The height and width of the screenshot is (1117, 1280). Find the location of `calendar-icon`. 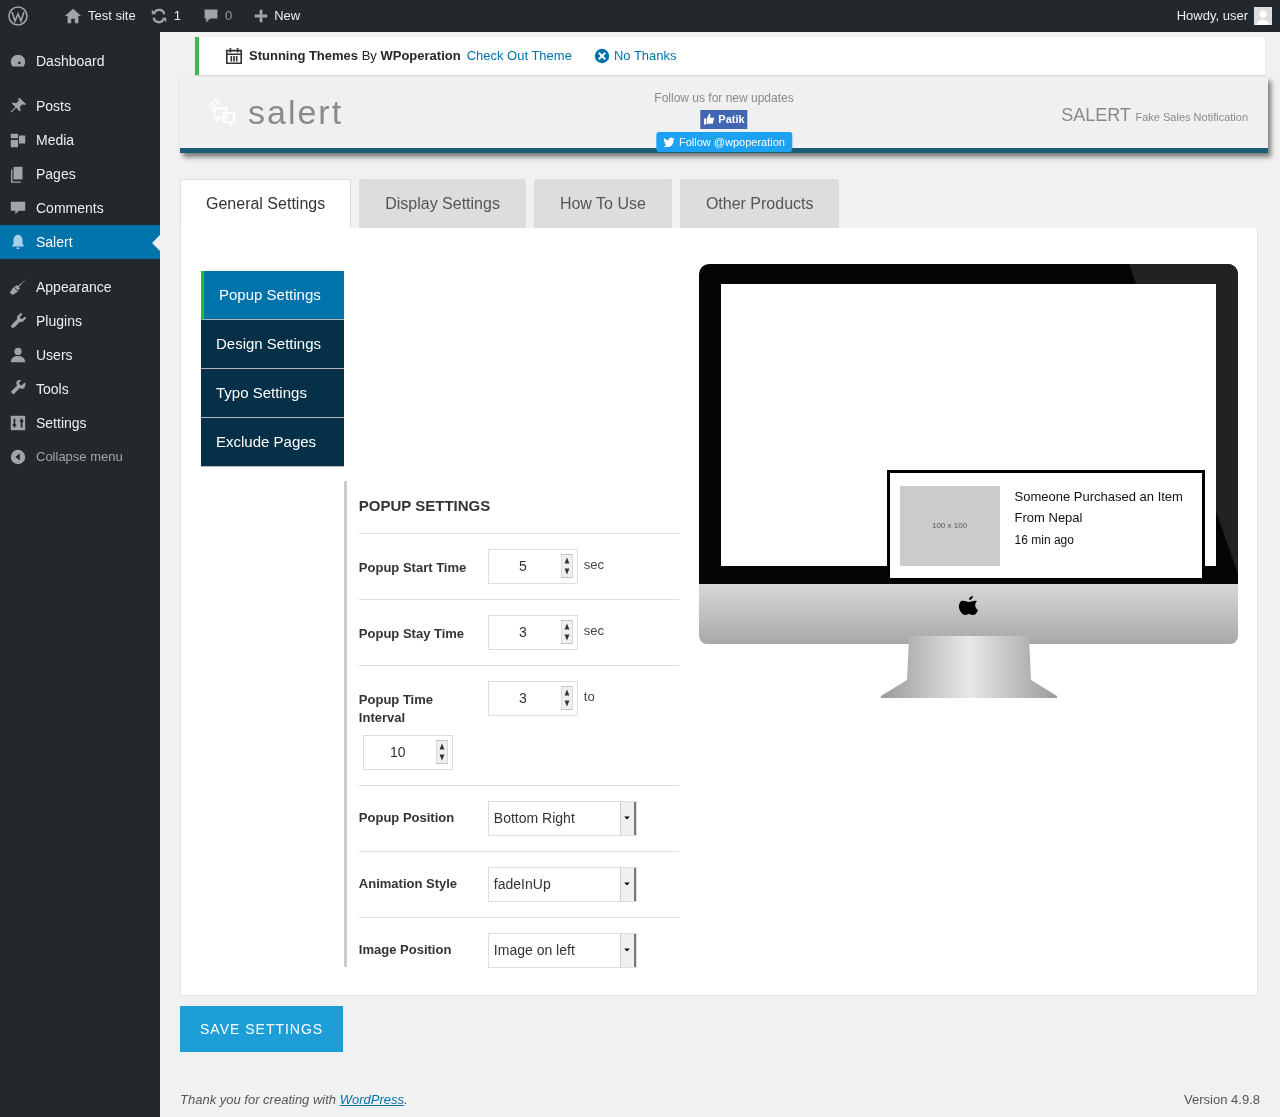

calendar-icon is located at coordinates (234, 56).